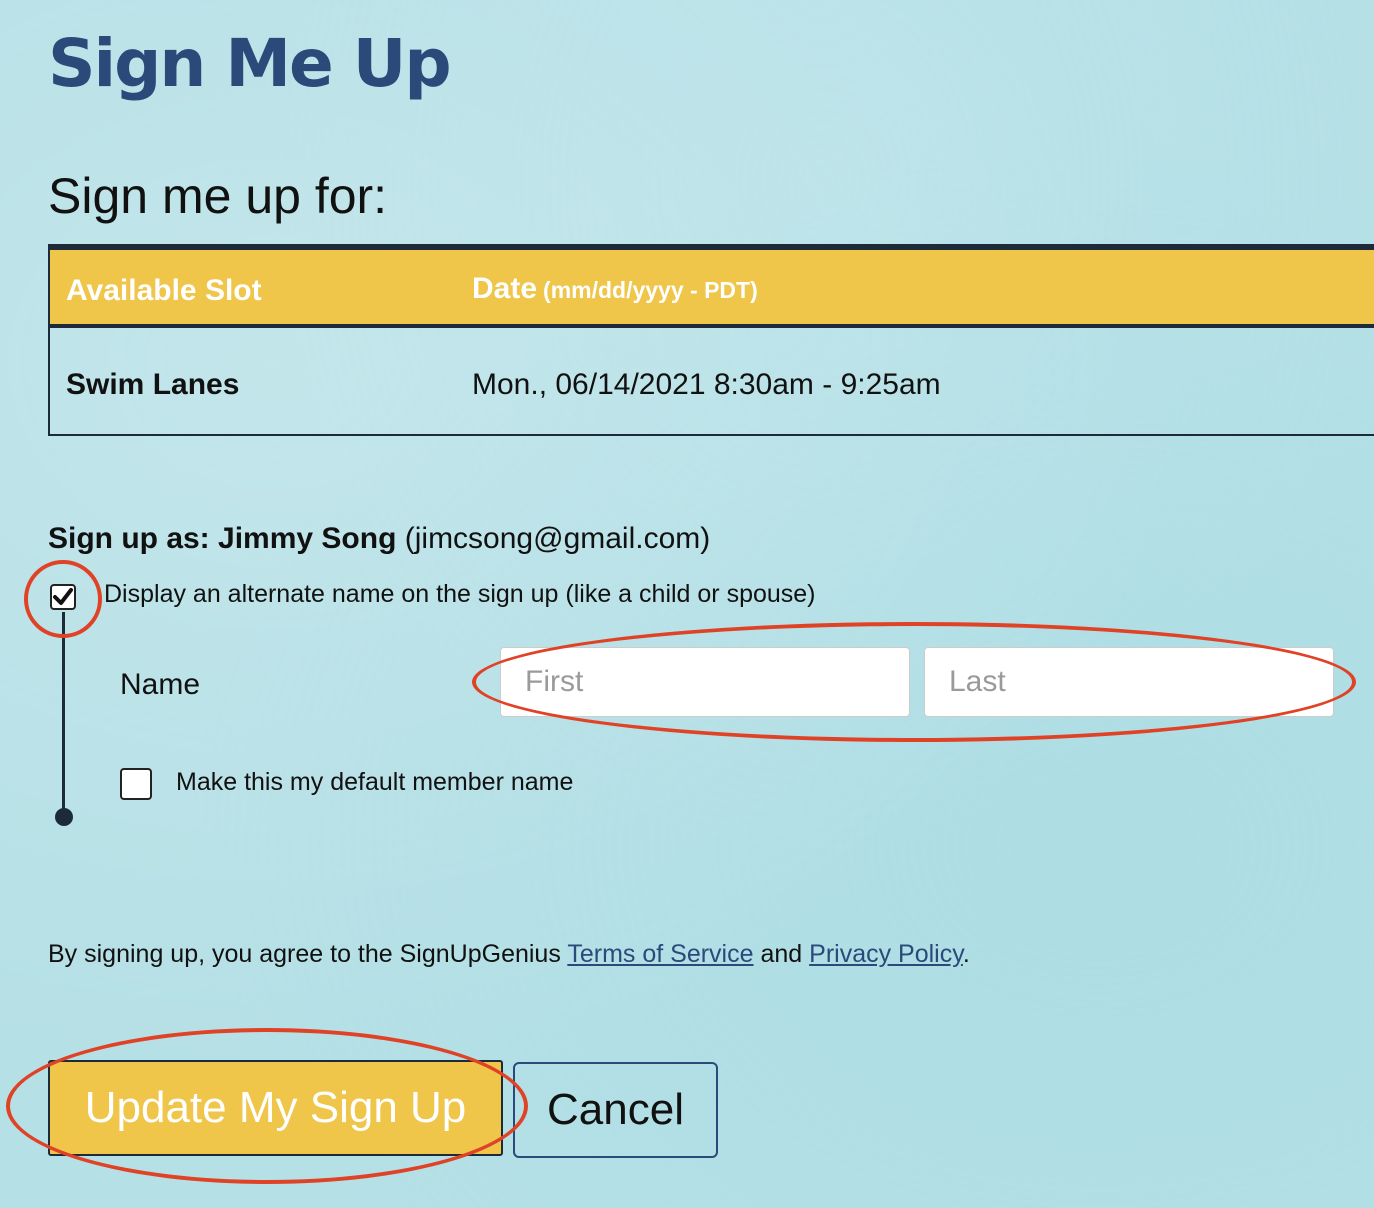 This screenshot has height=1208, width=1374. I want to click on column-header-date: Date (mm/dd/yyyy - PDT), so click(615, 289).